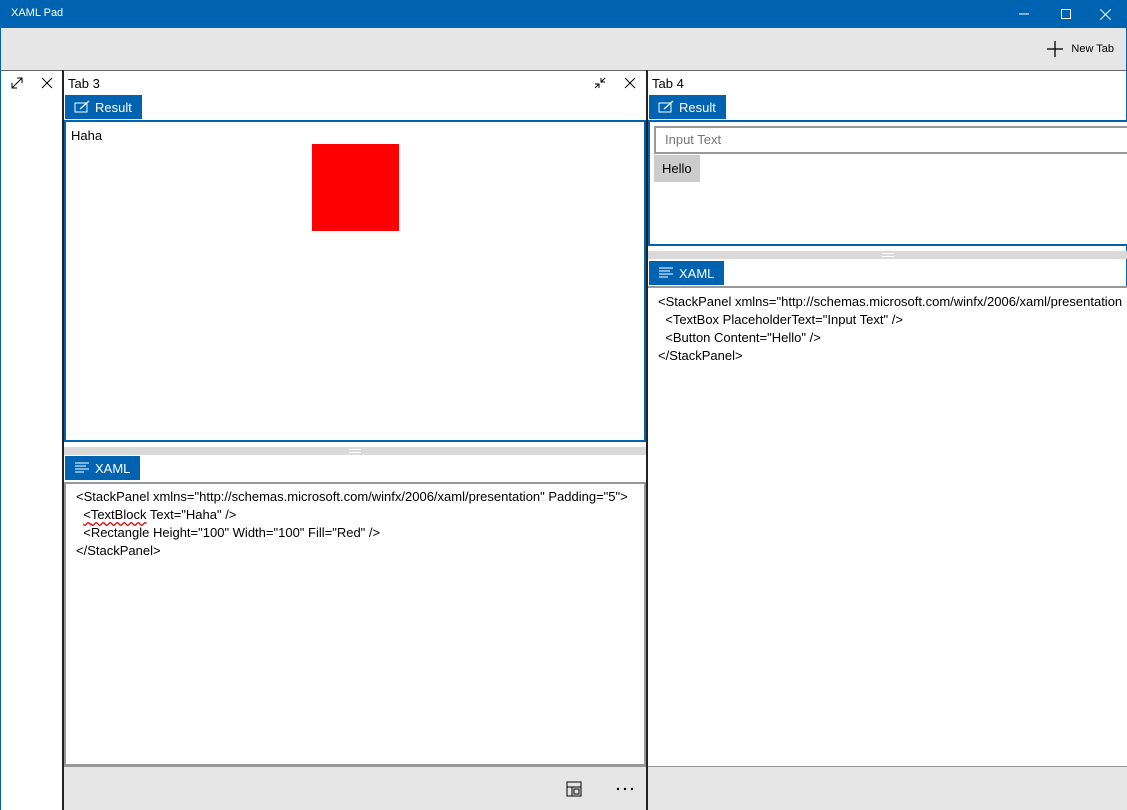 The width and height of the screenshot is (1127, 810). I want to click on tab4-xaml-label: XAML, so click(697, 273).